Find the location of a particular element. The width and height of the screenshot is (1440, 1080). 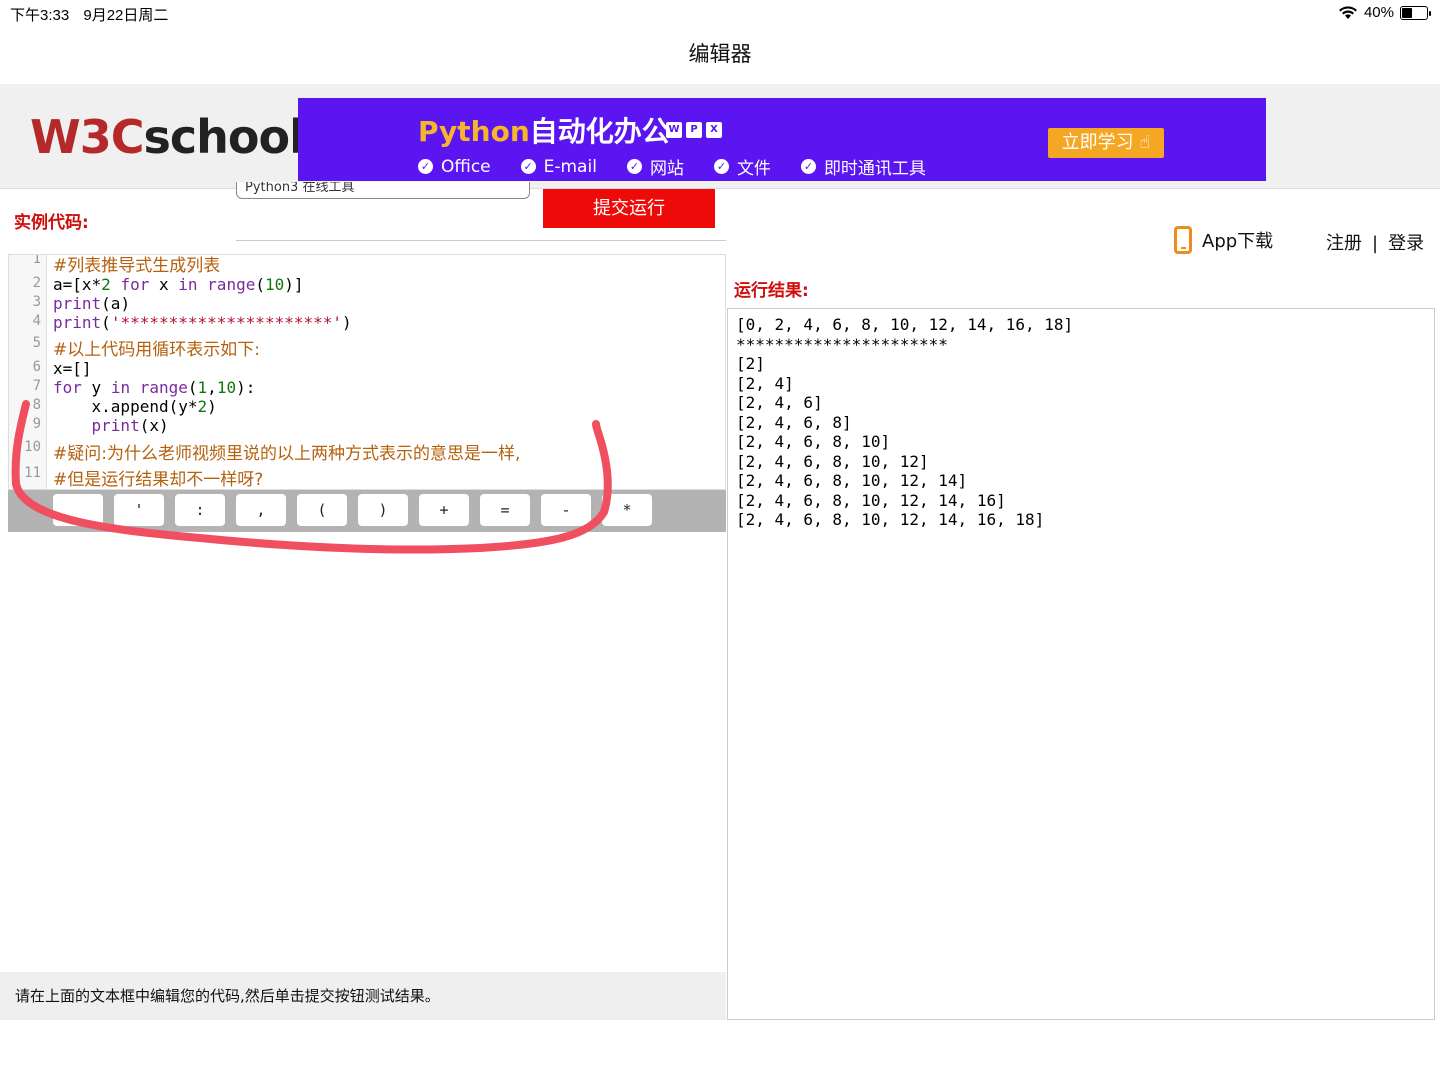

code-line: 4 print('**********************') is located at coordinates (367, 323).